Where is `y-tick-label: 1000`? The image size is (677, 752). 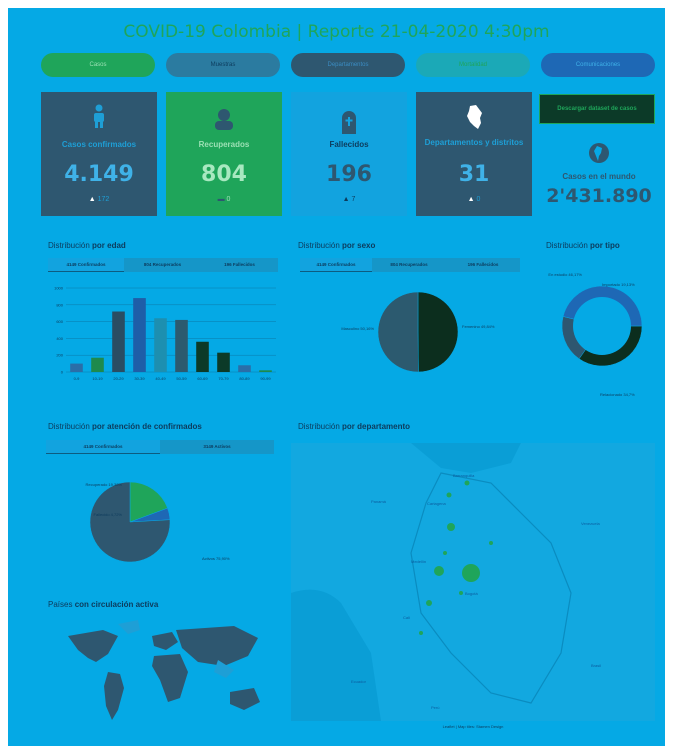
y-tick-label: 1000 is located at coordinates (59, 288).